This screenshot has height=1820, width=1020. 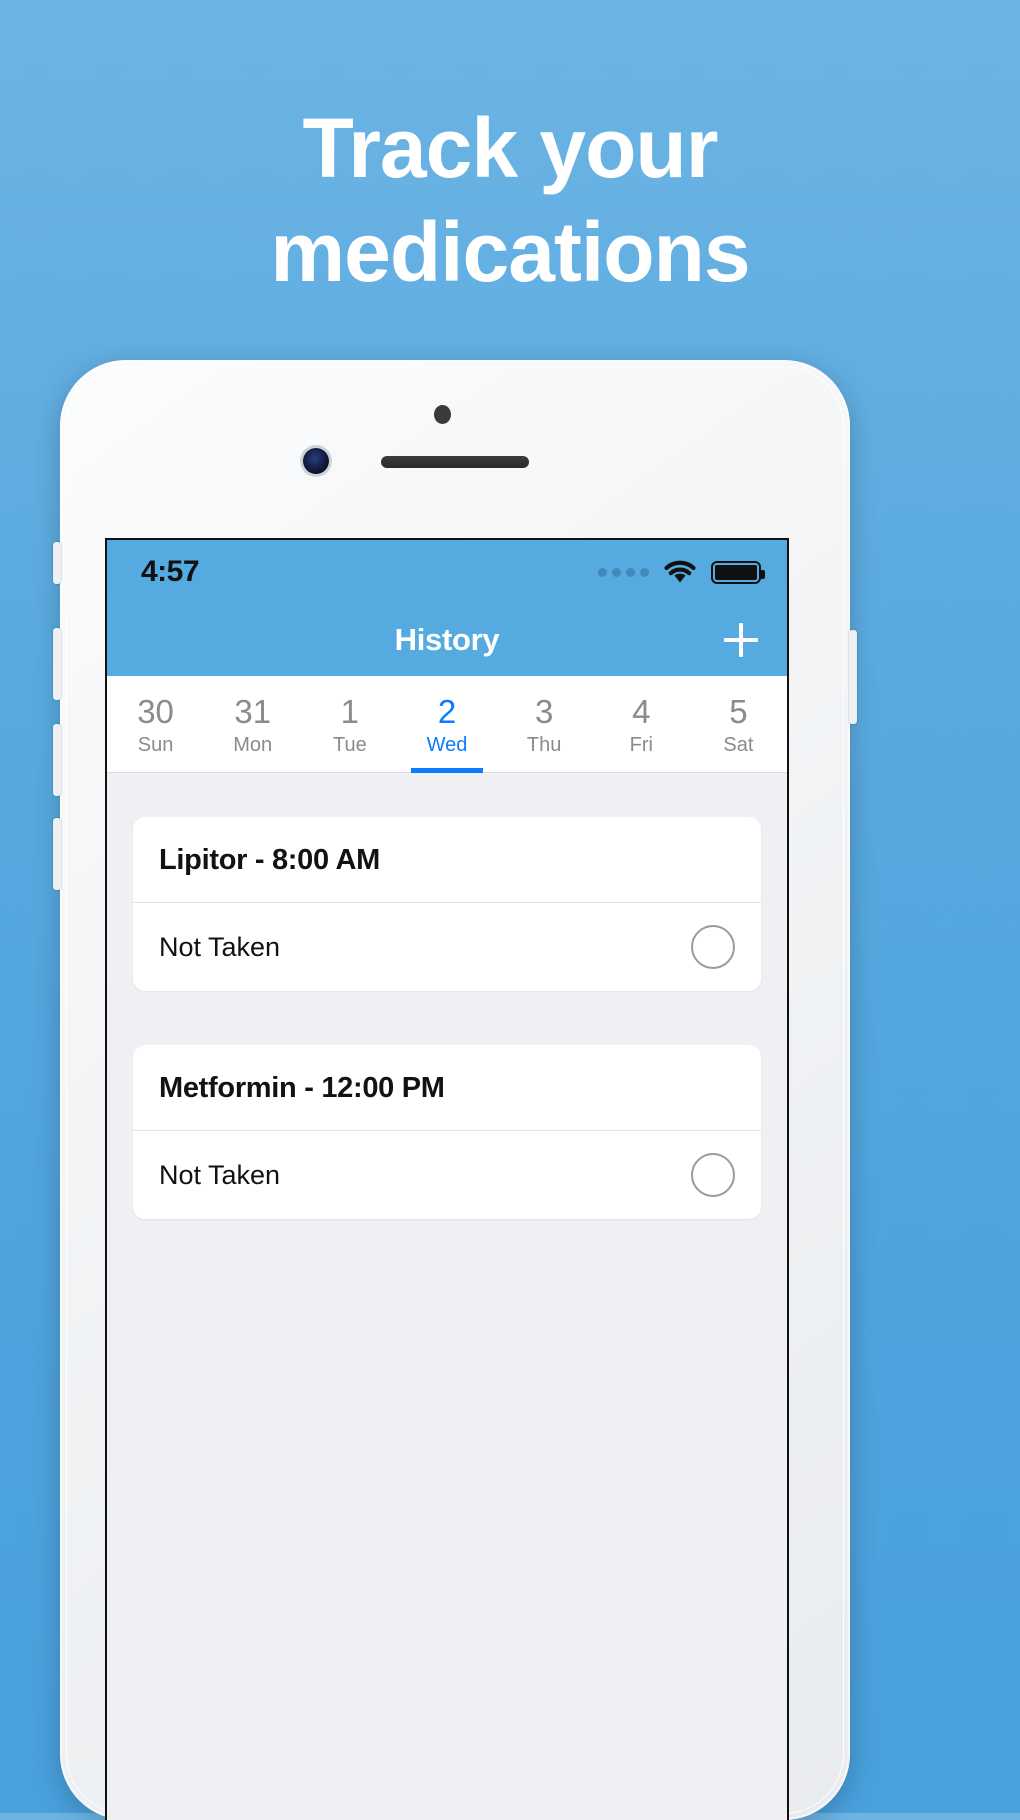 What do you see at coordinates (544, 744) in the screenshot?
I see `date-weekday: Thu` at bounding box center [544, 744].